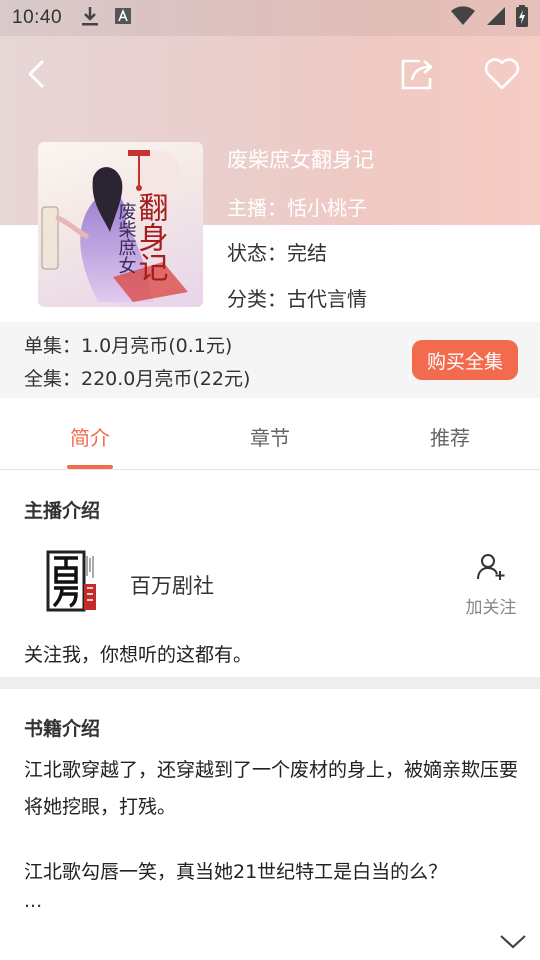 The image size is (540, 960). I want to click on tab-bar: 简介 章节 推荐, so click(270, 435).